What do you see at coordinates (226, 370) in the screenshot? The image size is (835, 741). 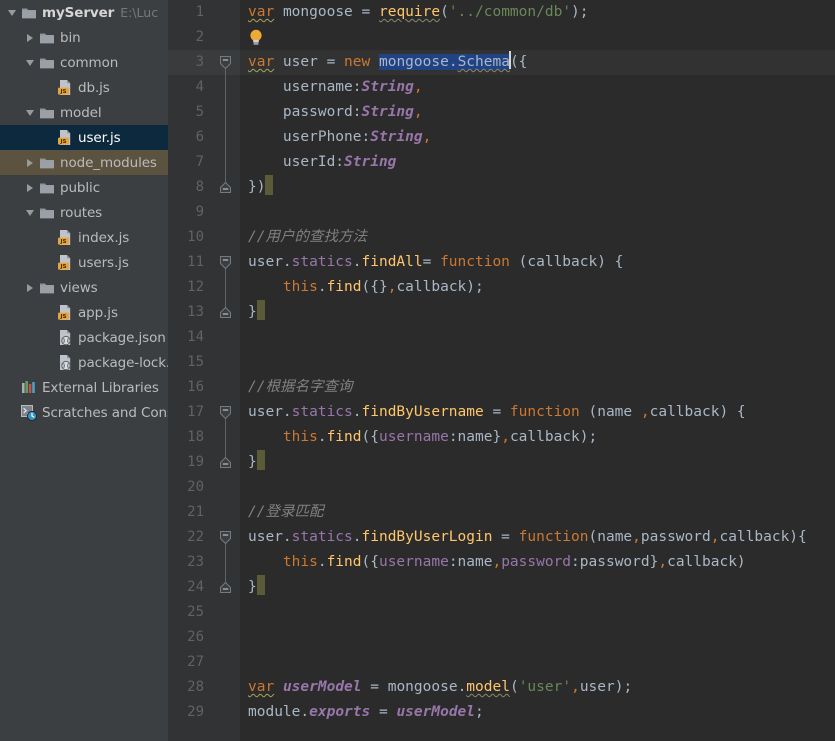 I see `fold-markers-column` at bounding box center [226, 370].